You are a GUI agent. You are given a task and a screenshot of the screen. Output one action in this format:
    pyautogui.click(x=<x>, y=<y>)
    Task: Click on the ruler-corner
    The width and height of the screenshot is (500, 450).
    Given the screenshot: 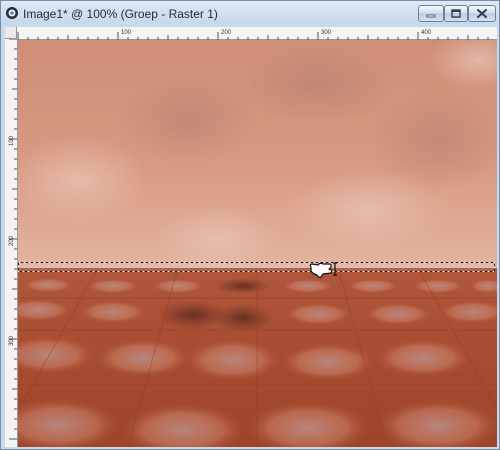 What is the action you would take?
    pyautogui.click(x=11, y=33)
    